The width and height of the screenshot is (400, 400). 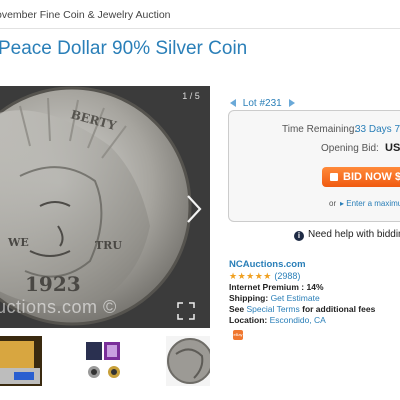 I want to click on bid-now-button: BID NOW $, so click(x=361, y=177).